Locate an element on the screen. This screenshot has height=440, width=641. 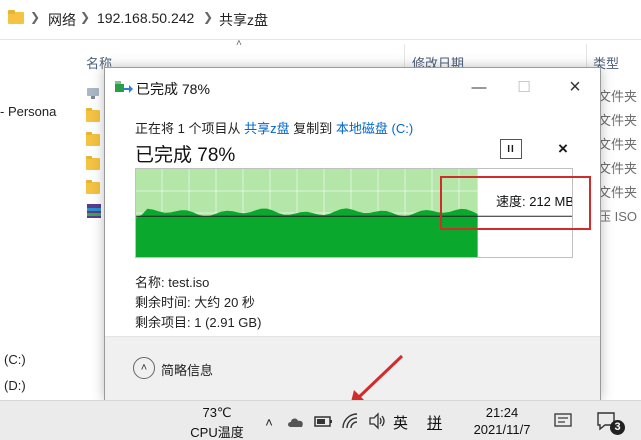
address-bar: ❯ 网络 ❯ 192.168.50.242 ❯ 共享z盘 is located at coordinates (320, 20).